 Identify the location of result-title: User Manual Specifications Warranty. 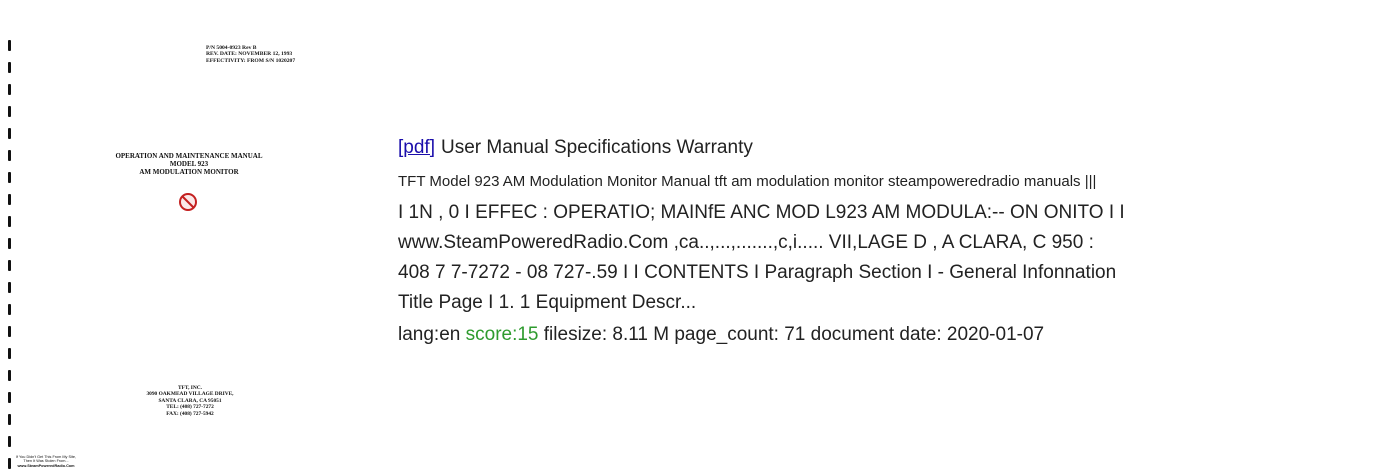
(596, 147).